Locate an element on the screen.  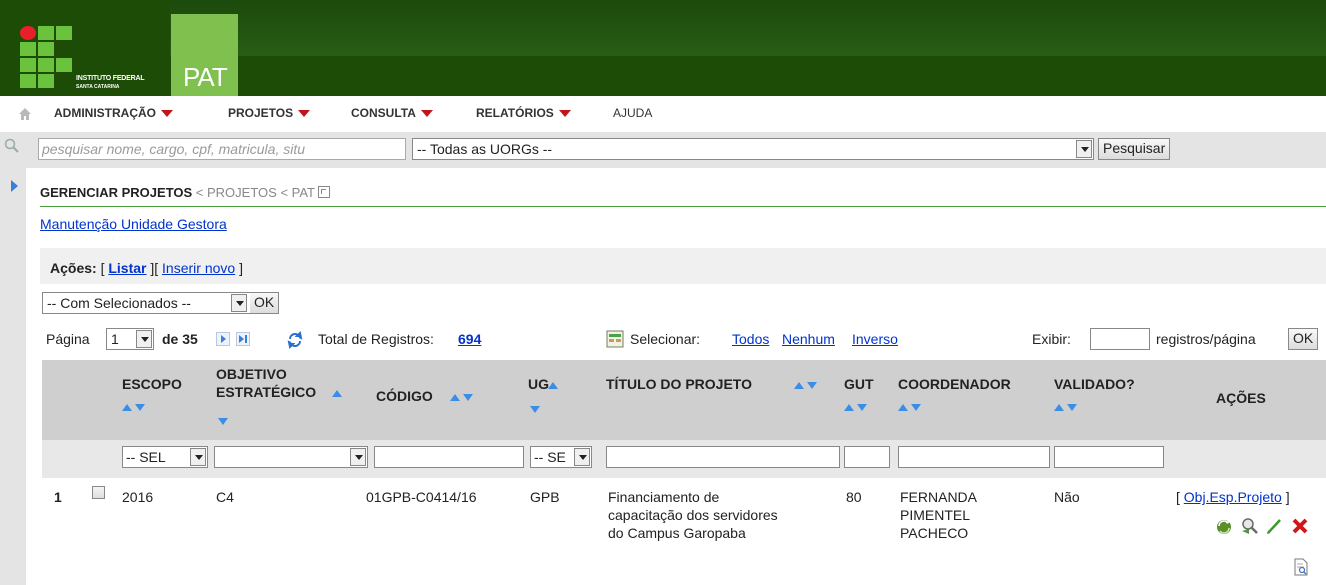
sort-titulo is located at coordinates (808, 385).